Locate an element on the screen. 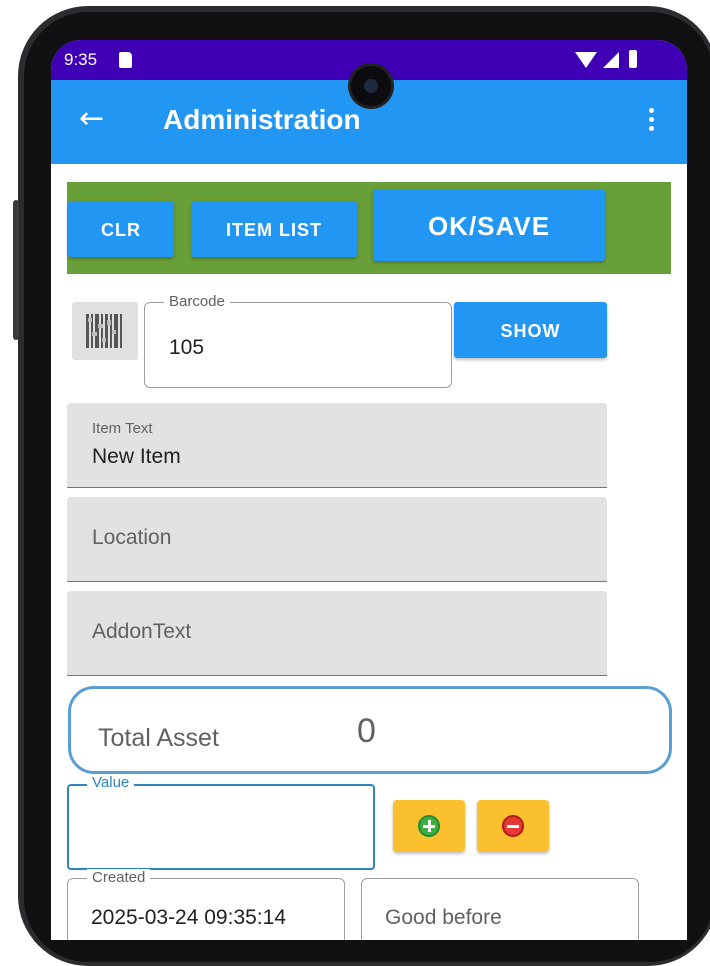  minus-circle-icon is located at coordinates (513, 826).